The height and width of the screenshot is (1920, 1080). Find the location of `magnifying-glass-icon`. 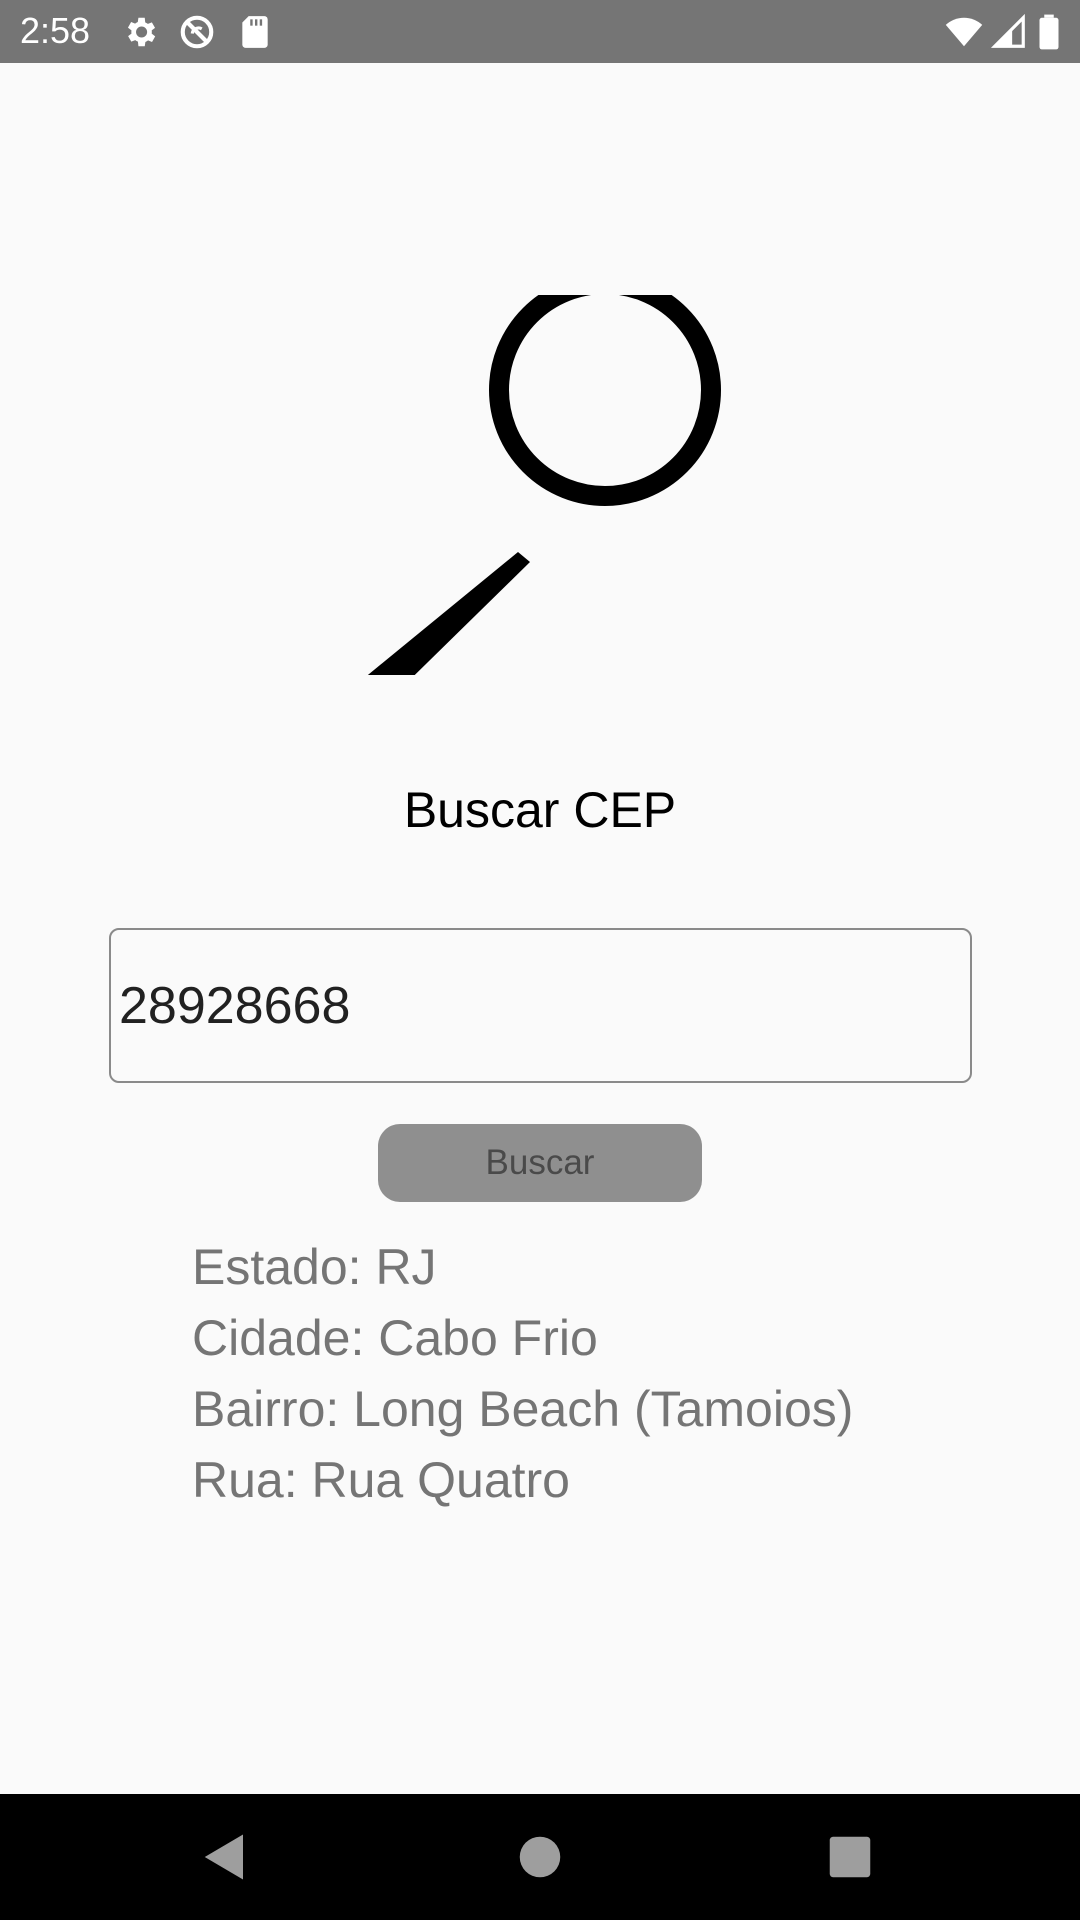

magnifying-glass-icon is located at coordinates (544, 485).